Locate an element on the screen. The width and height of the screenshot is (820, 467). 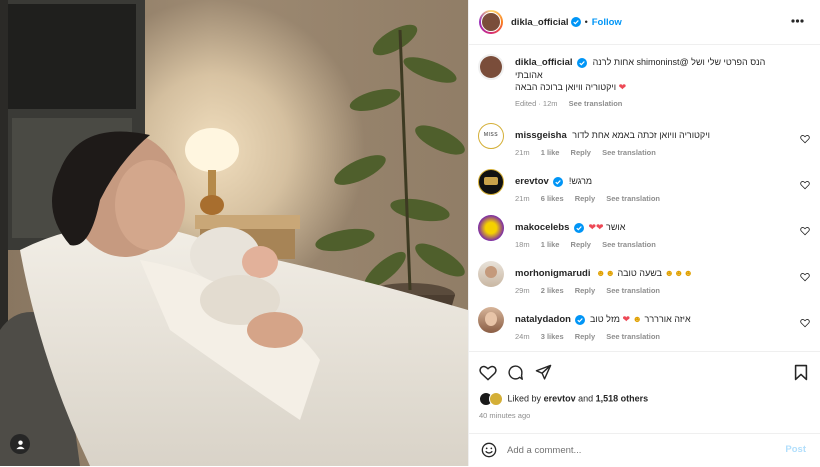
tagged-user-icon is located at coordinates (20, 444).